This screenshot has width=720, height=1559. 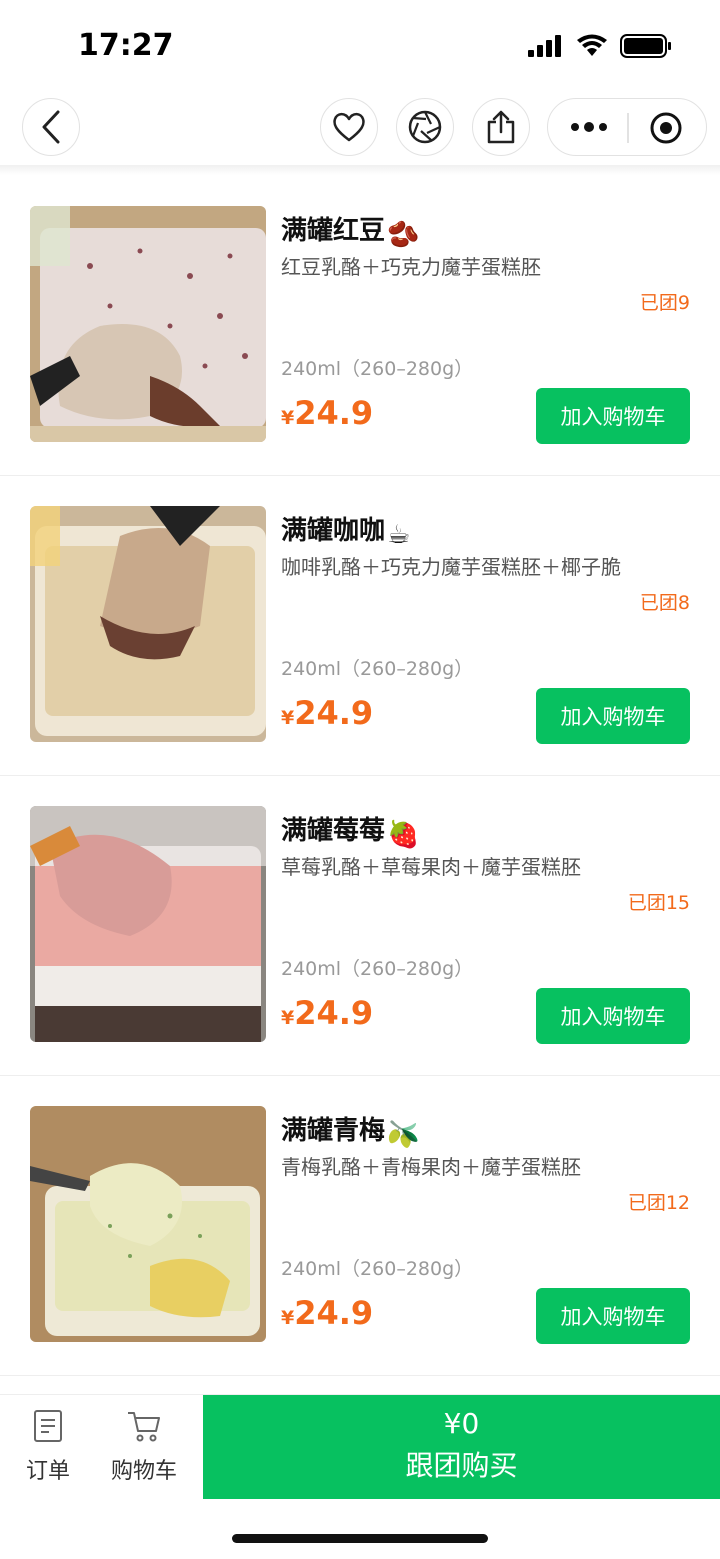 What do you see at coordinates (144, 1447) in the screenshot?
I see `tab-cart: 购物车` at bounding box center [144, 1447].